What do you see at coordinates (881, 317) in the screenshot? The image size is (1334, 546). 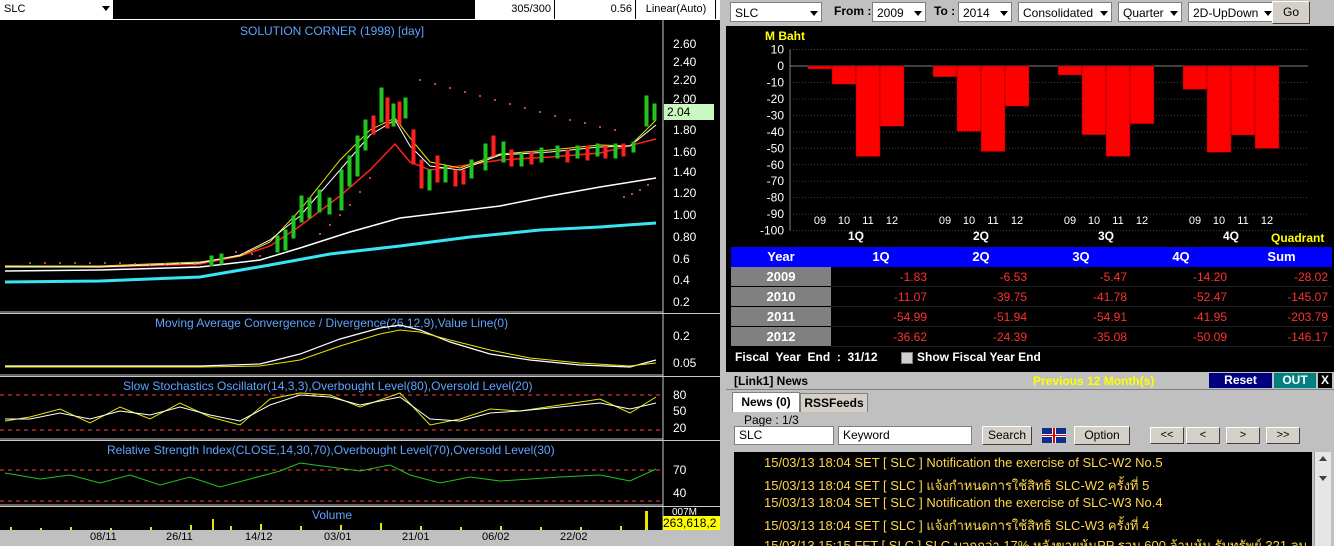 I see `value-cell: -54.99` at bounding box center [881, 317].